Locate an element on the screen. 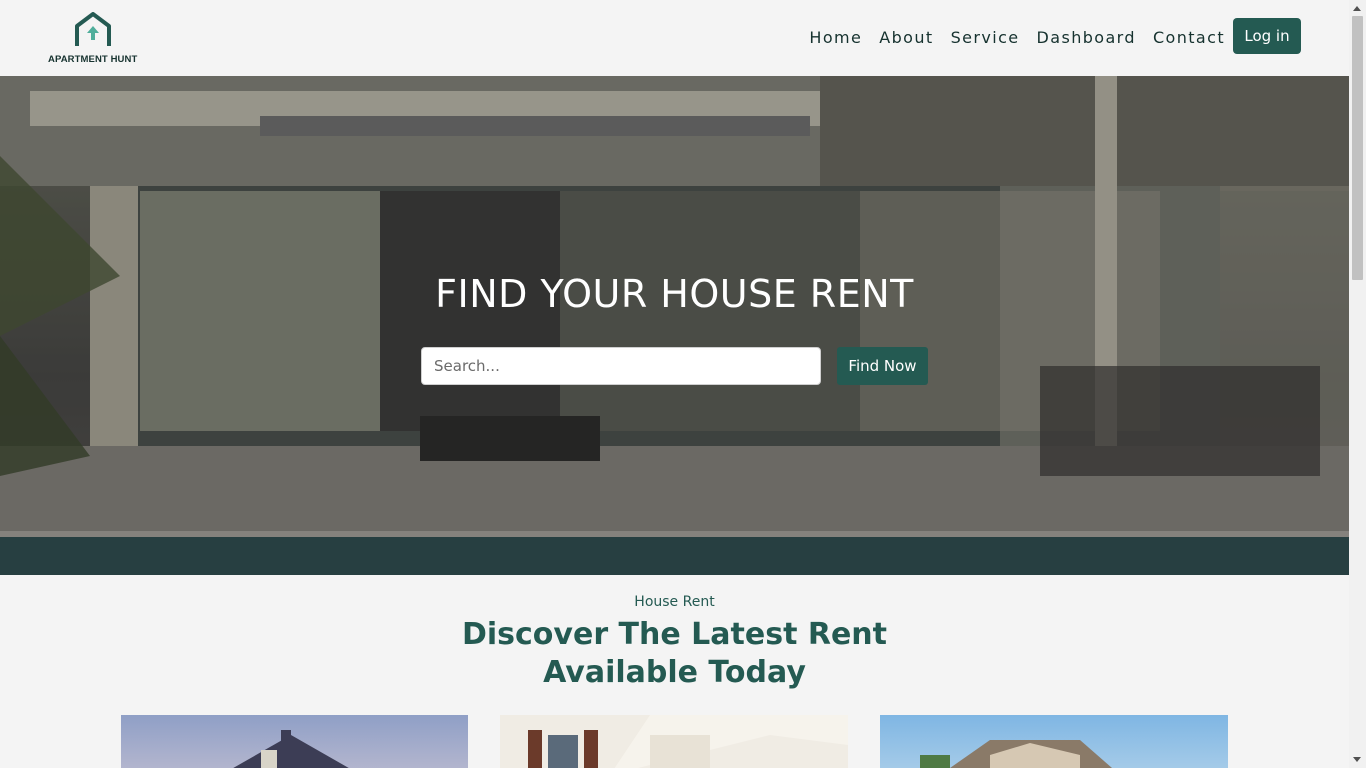 The image size is (1366, 768). logo: APARTMENT HUNT is located at coordinates (94, 39).